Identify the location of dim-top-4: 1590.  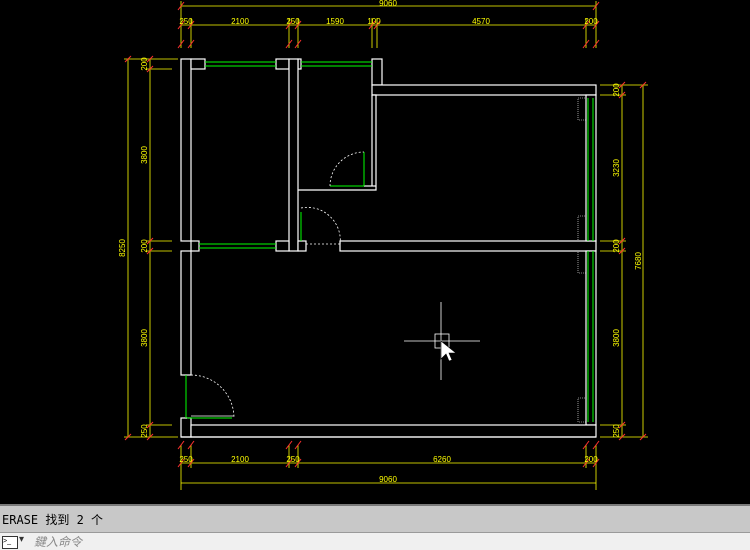
(335, 21).